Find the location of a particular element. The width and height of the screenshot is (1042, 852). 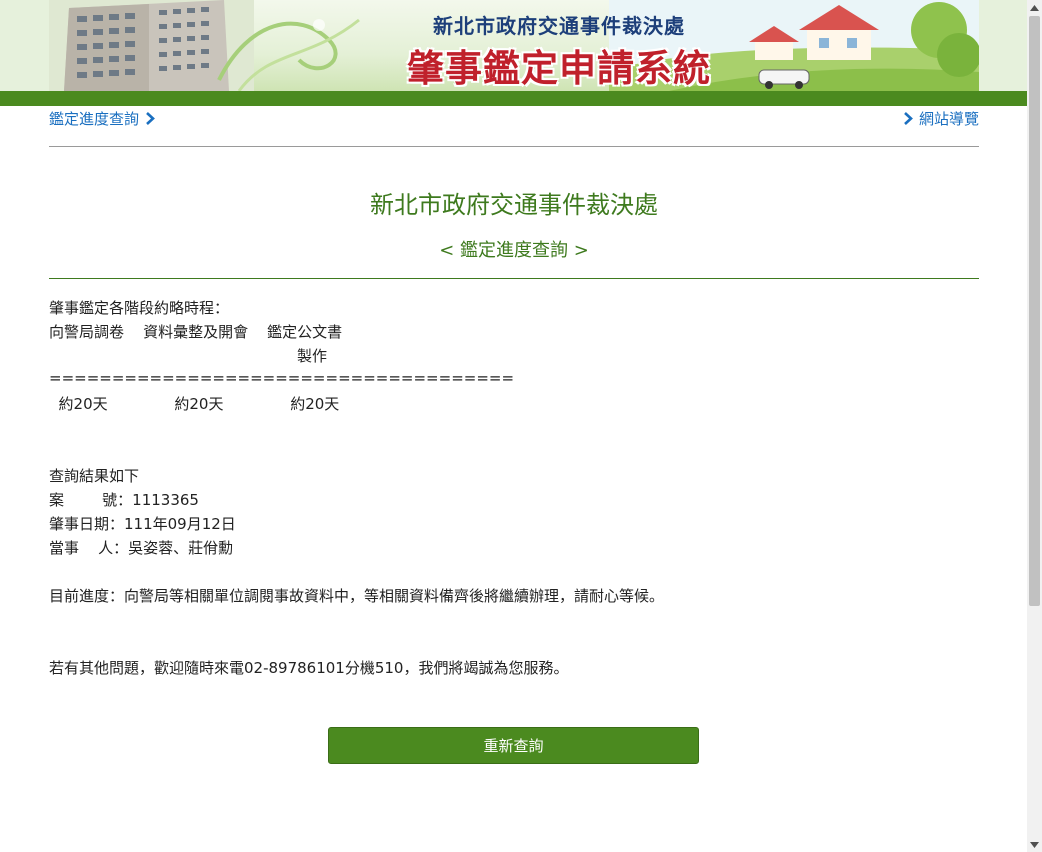

banner-title: 肇事鑑定申請系統 is located at coordinates (559, 68).